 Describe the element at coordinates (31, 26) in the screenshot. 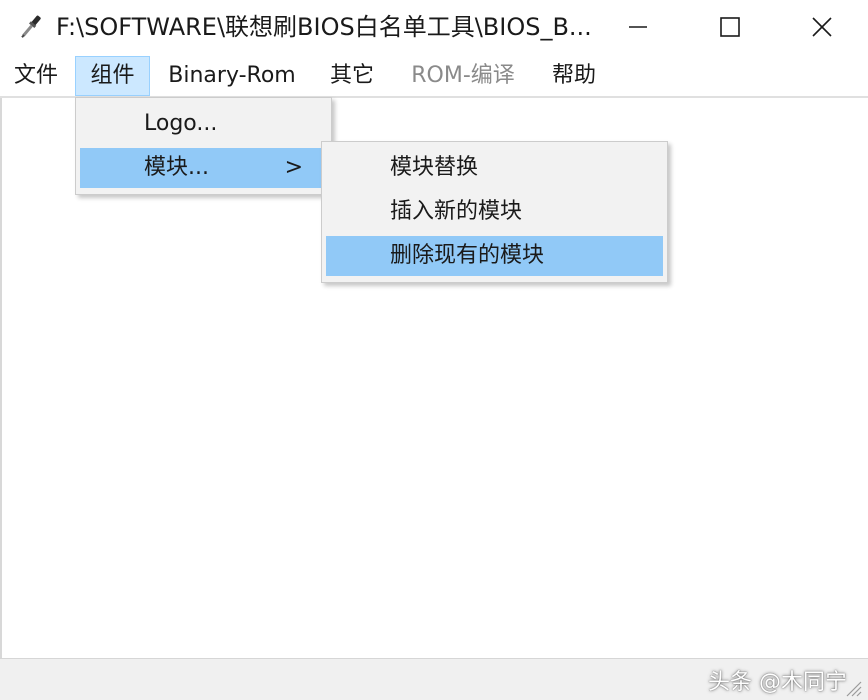

I see `screwdriver-icon` at that location.